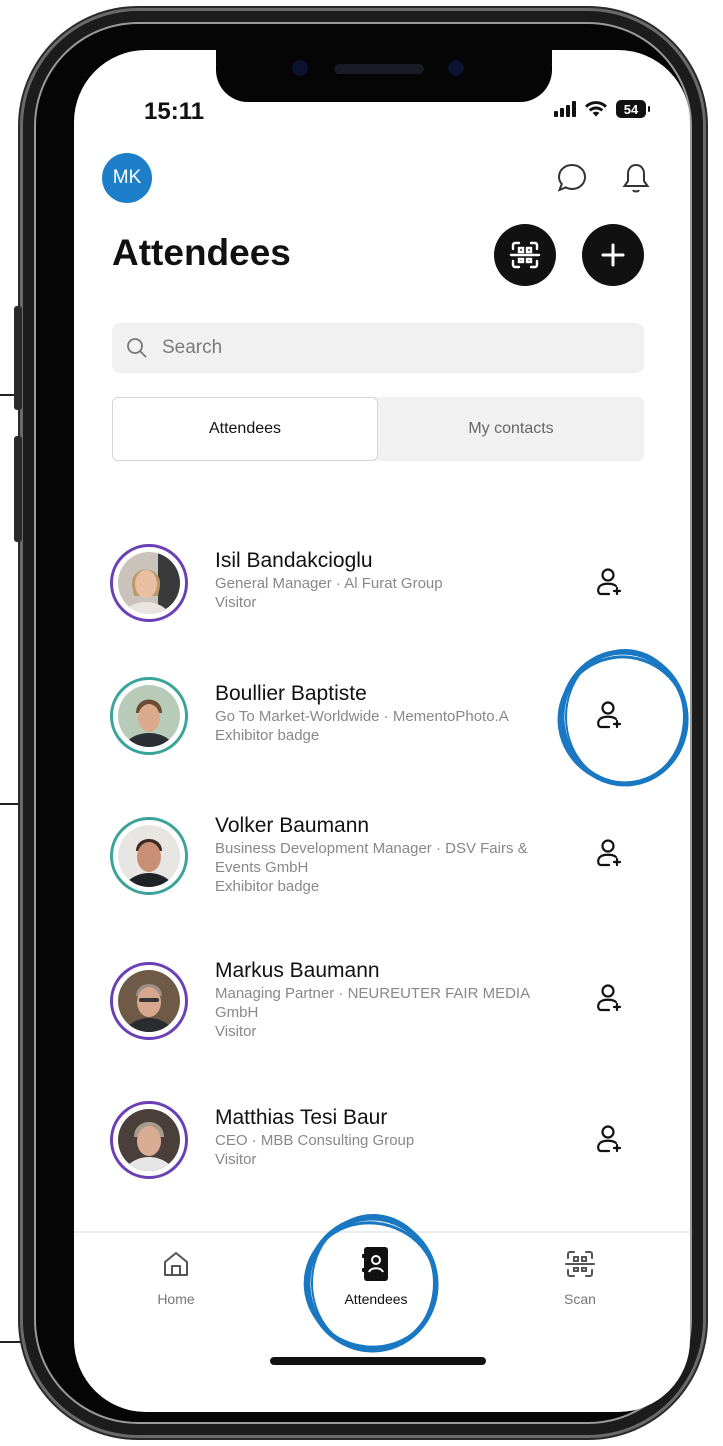  I want to click on tab-my-contacts: My contacts, so click(511, 429).